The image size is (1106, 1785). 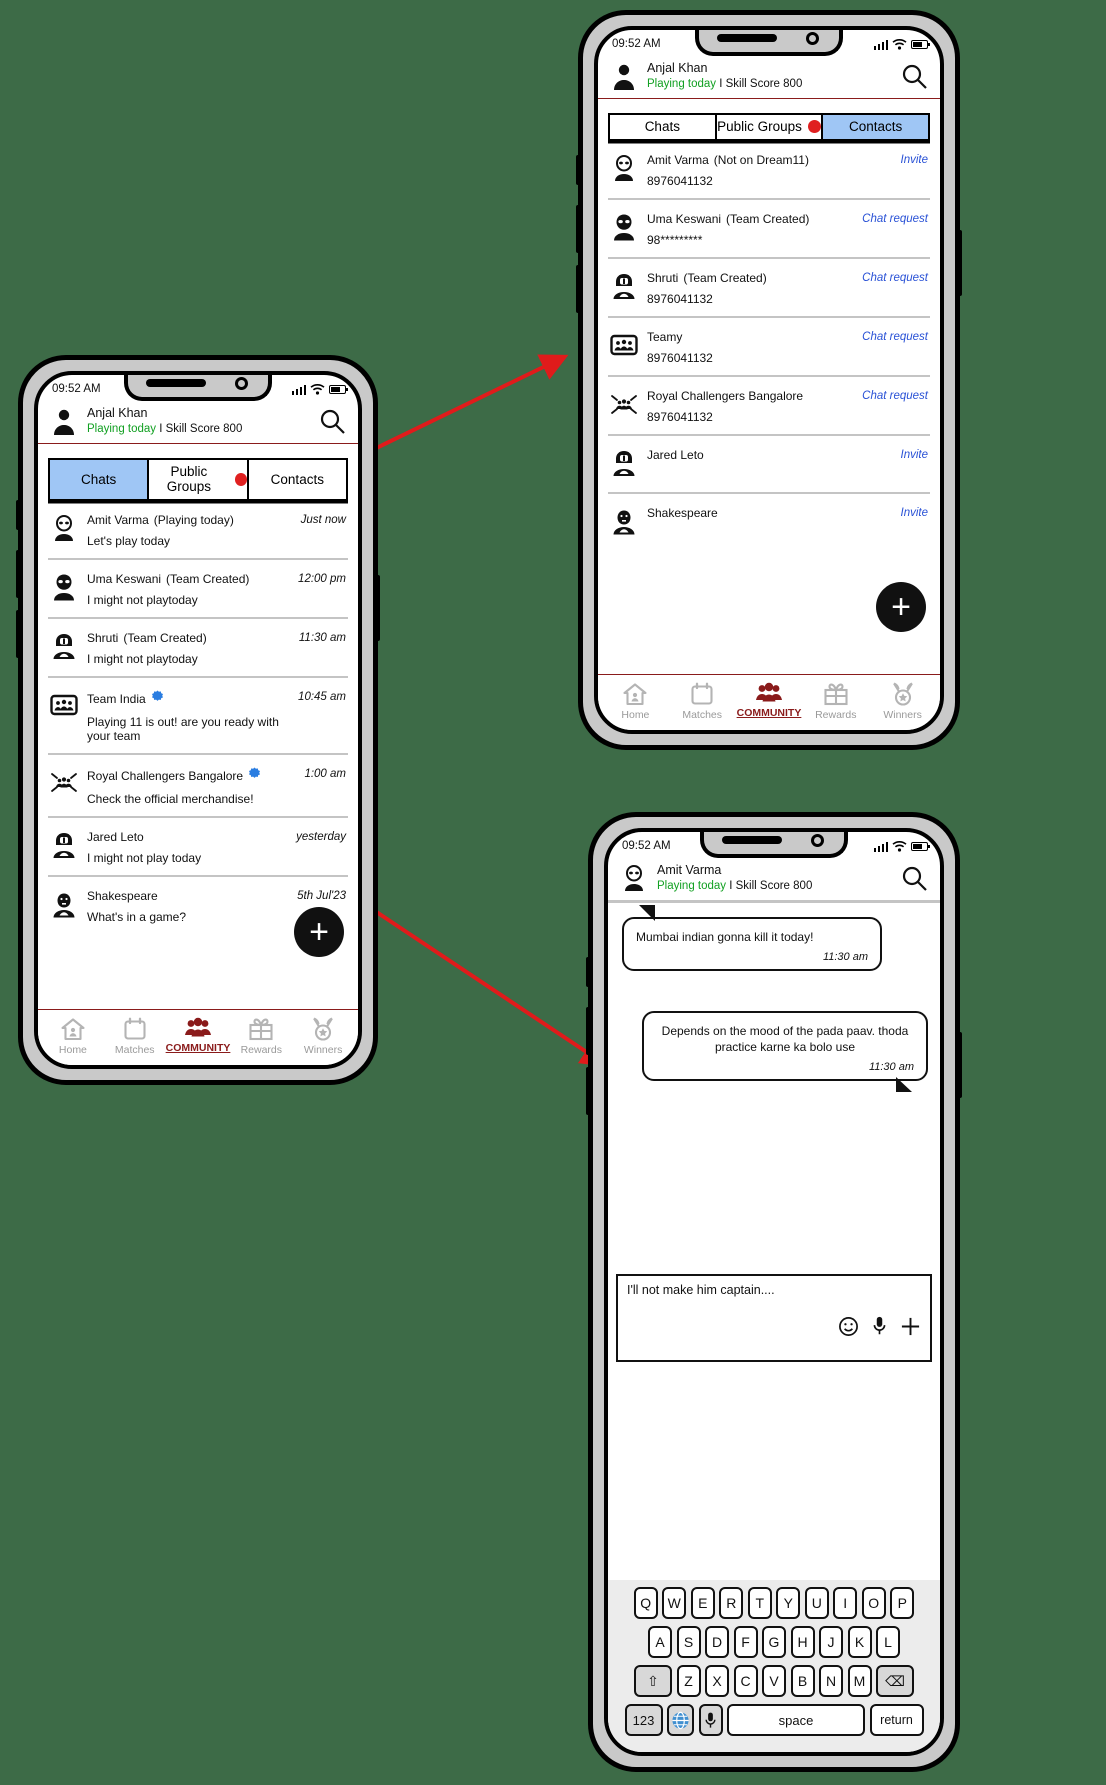 What do you see at coordinates (321, 837) in the screenshot?
I see `chat-timestamp: yesterday` at bounding box center [321, 837].